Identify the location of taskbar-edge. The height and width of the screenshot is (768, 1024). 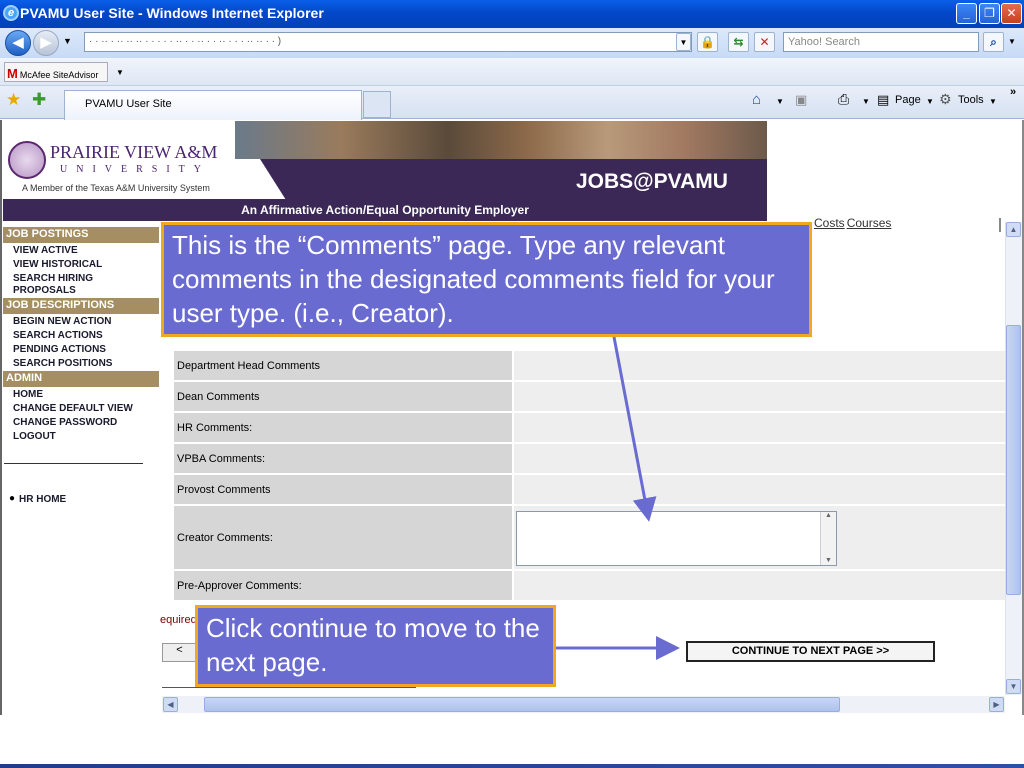
(512, 766).